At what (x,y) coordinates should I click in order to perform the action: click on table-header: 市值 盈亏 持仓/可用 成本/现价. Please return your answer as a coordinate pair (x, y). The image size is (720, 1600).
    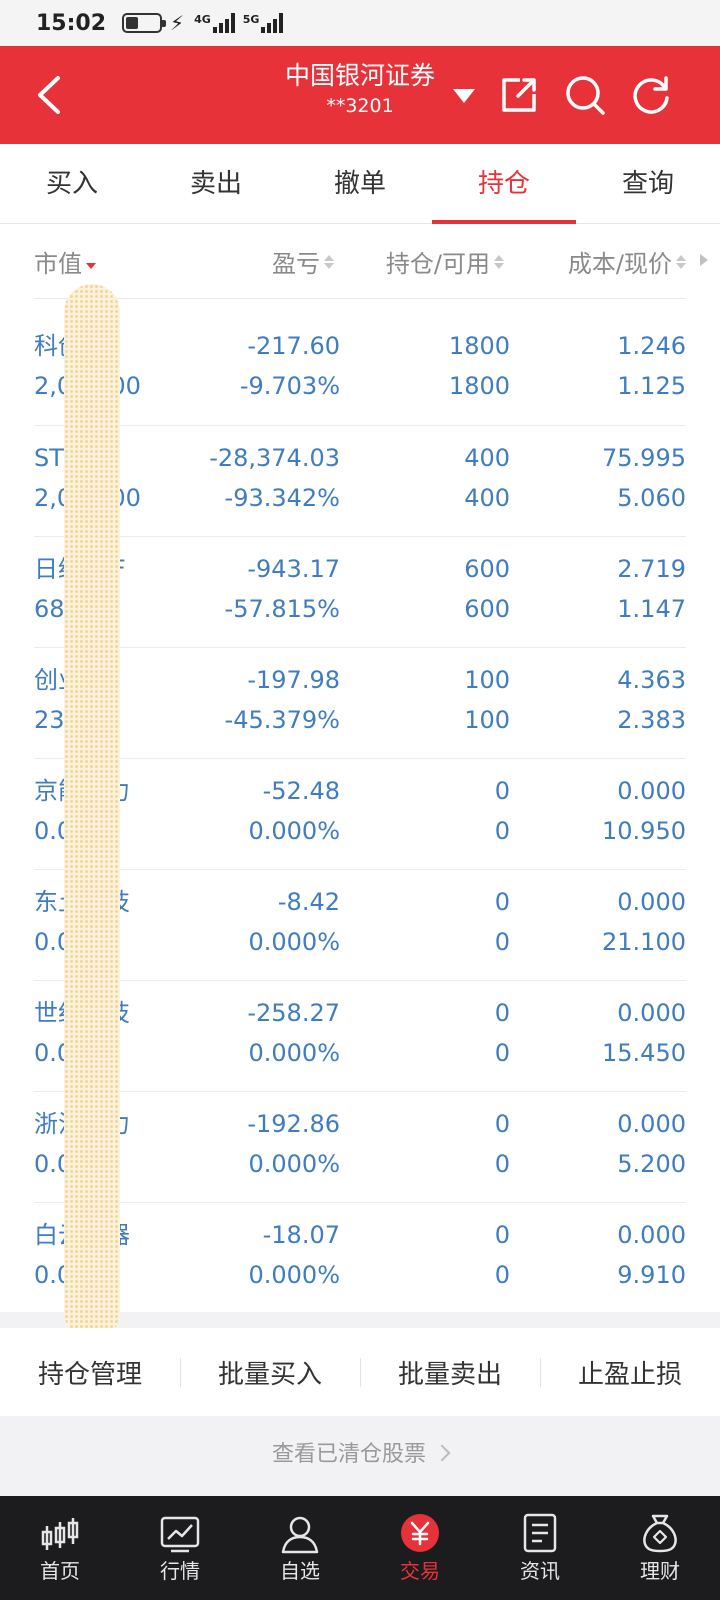
    Looking at the image, I should click on (360, 261).